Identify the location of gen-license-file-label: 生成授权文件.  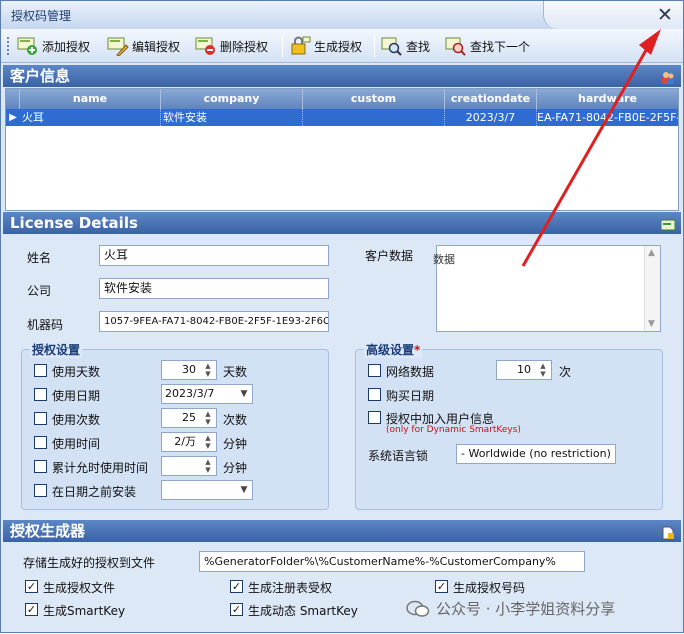
(79, 588).